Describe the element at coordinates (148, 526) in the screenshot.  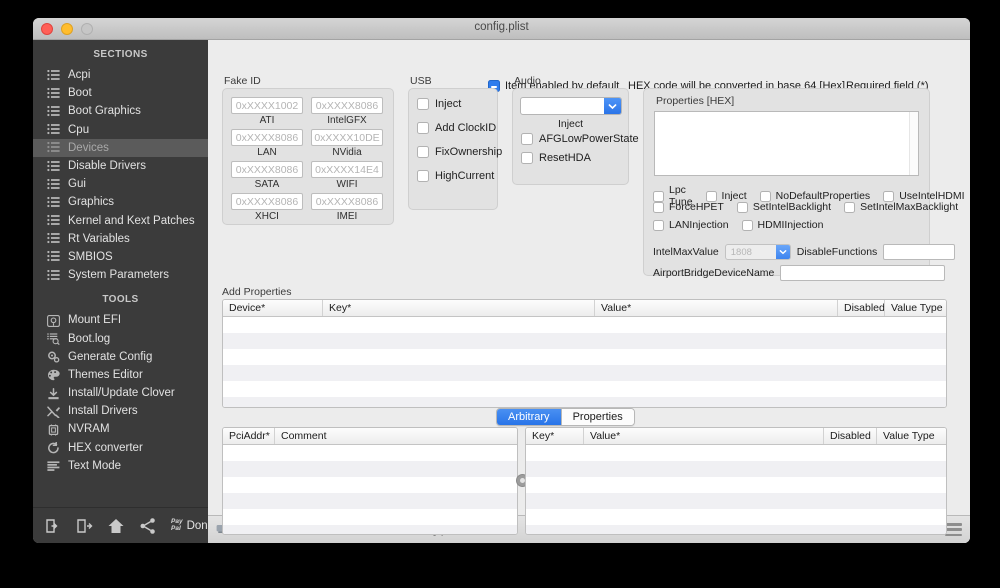
I see `share-icon` at that location.